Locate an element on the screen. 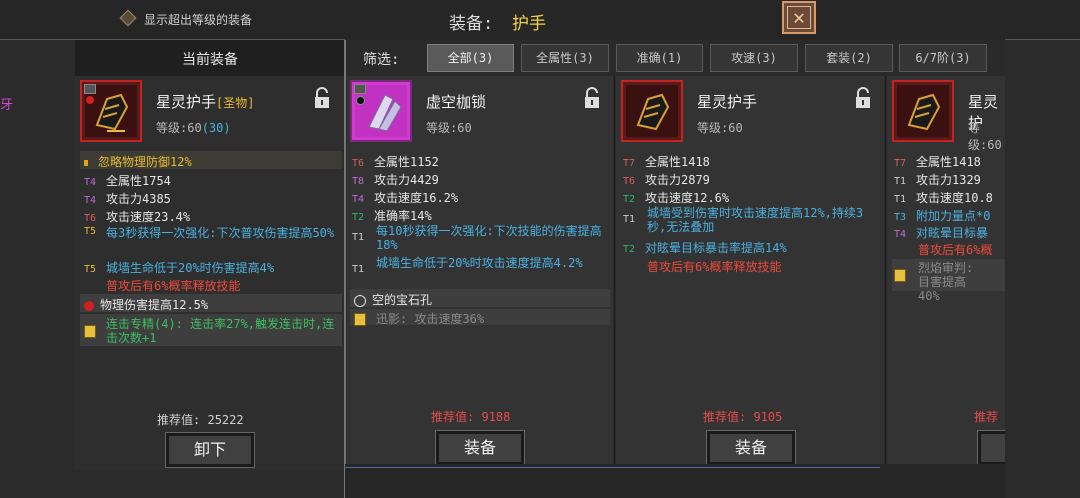  affix-row: T4 攻击力4385 is located at coordinates (127, 199).